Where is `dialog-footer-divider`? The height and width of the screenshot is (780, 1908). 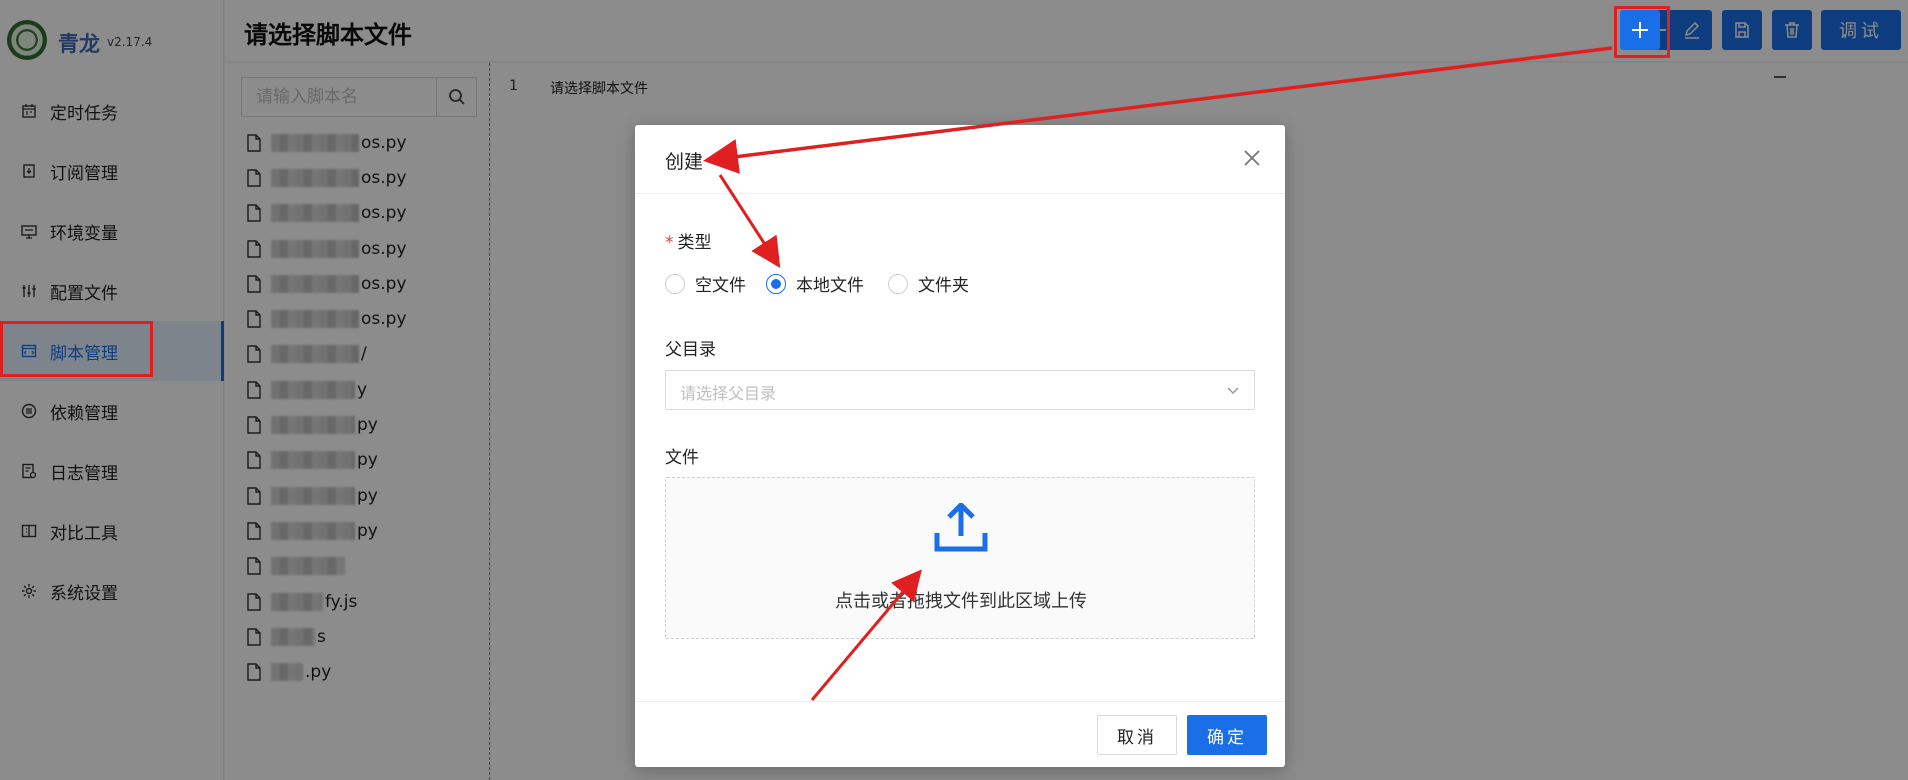
dialog-footer-divider is located at coordinates (960, 701).